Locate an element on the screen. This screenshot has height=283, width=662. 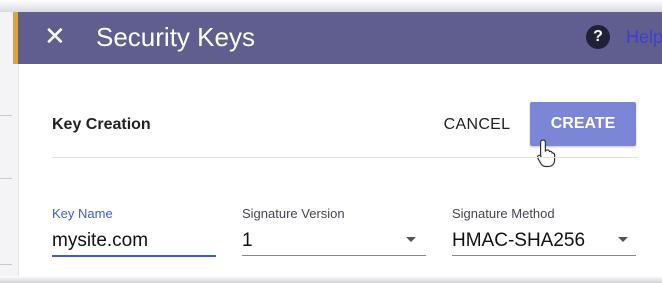
hand-pointer-icon is located at coordinates (546, 153).